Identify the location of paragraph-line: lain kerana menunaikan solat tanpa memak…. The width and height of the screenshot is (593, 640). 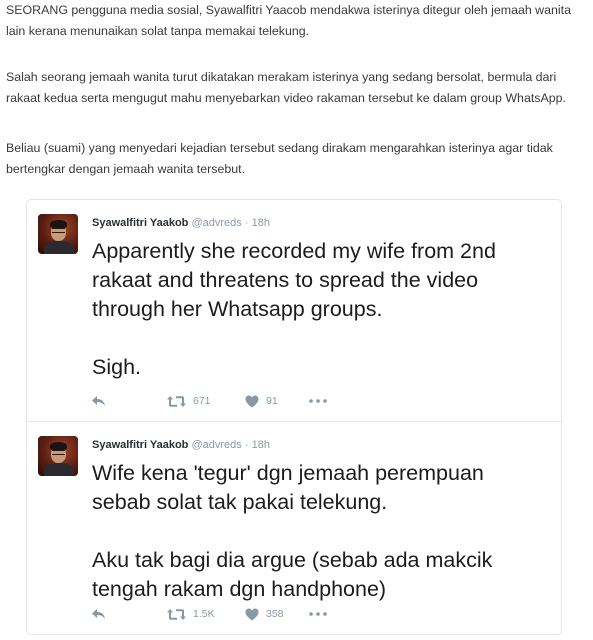
(158, 31).